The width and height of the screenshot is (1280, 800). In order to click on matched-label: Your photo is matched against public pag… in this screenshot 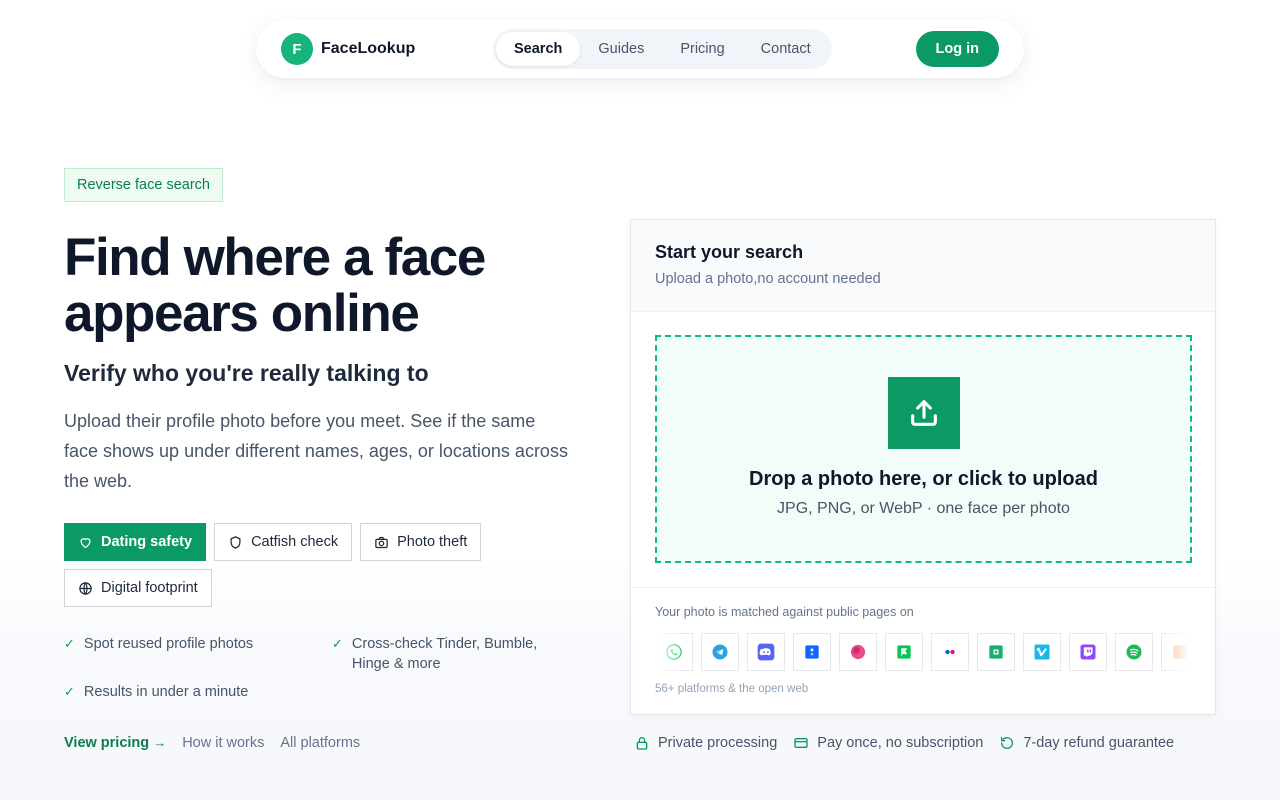, I will do `click(784, 612)`.